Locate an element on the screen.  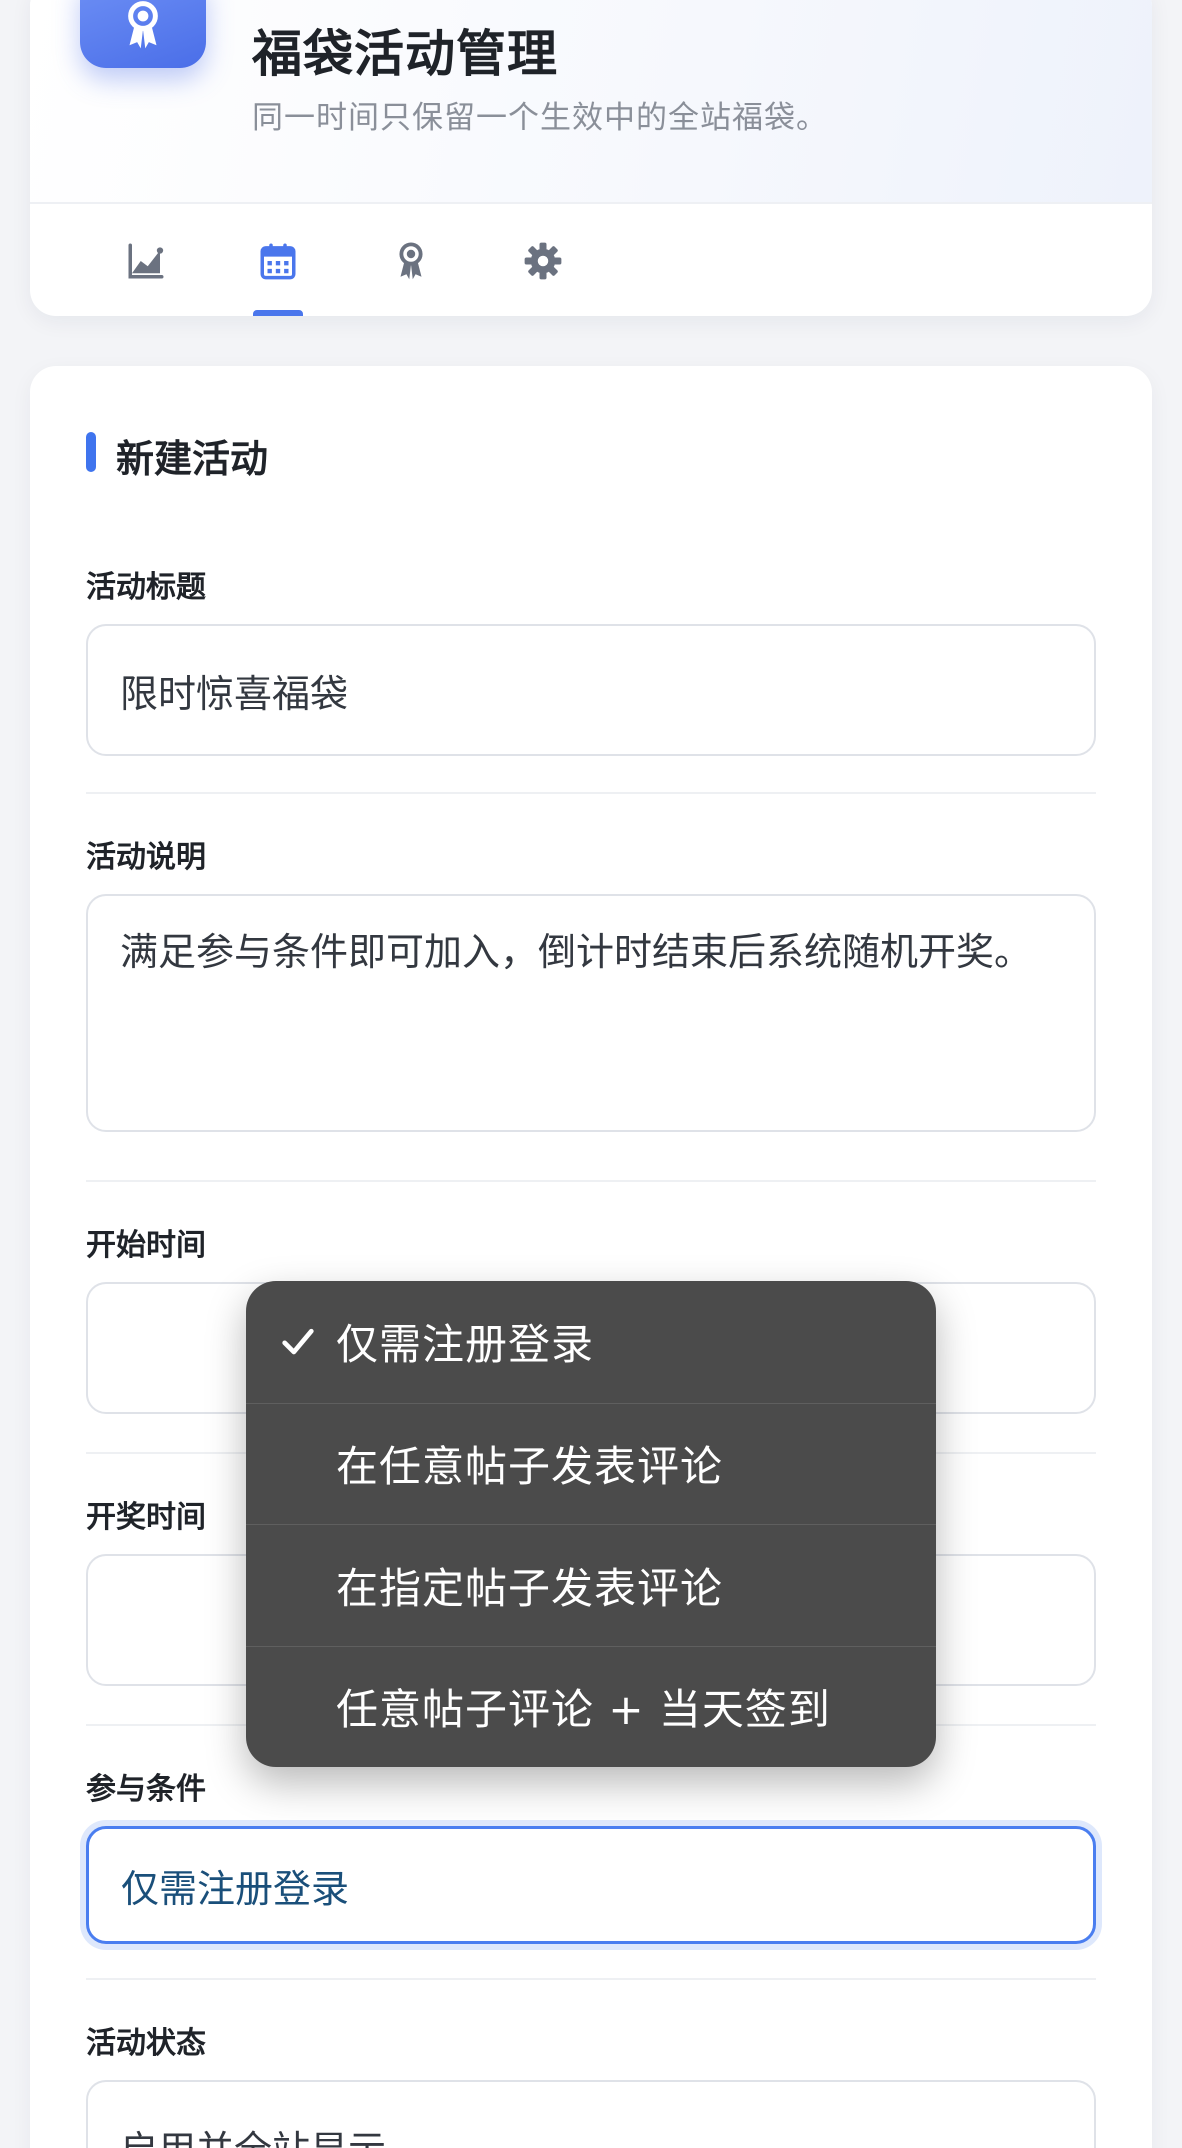
calendar-icon is located at coordinates (278, 261).